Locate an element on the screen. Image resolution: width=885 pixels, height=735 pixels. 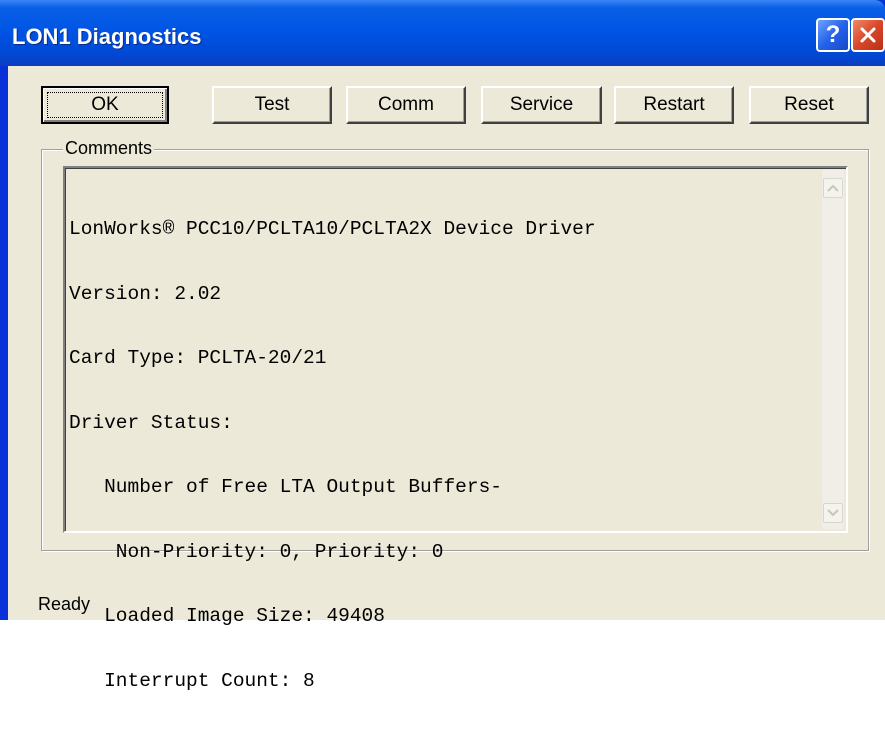
vertical-scrollbar is located at coordinates (833, 349).